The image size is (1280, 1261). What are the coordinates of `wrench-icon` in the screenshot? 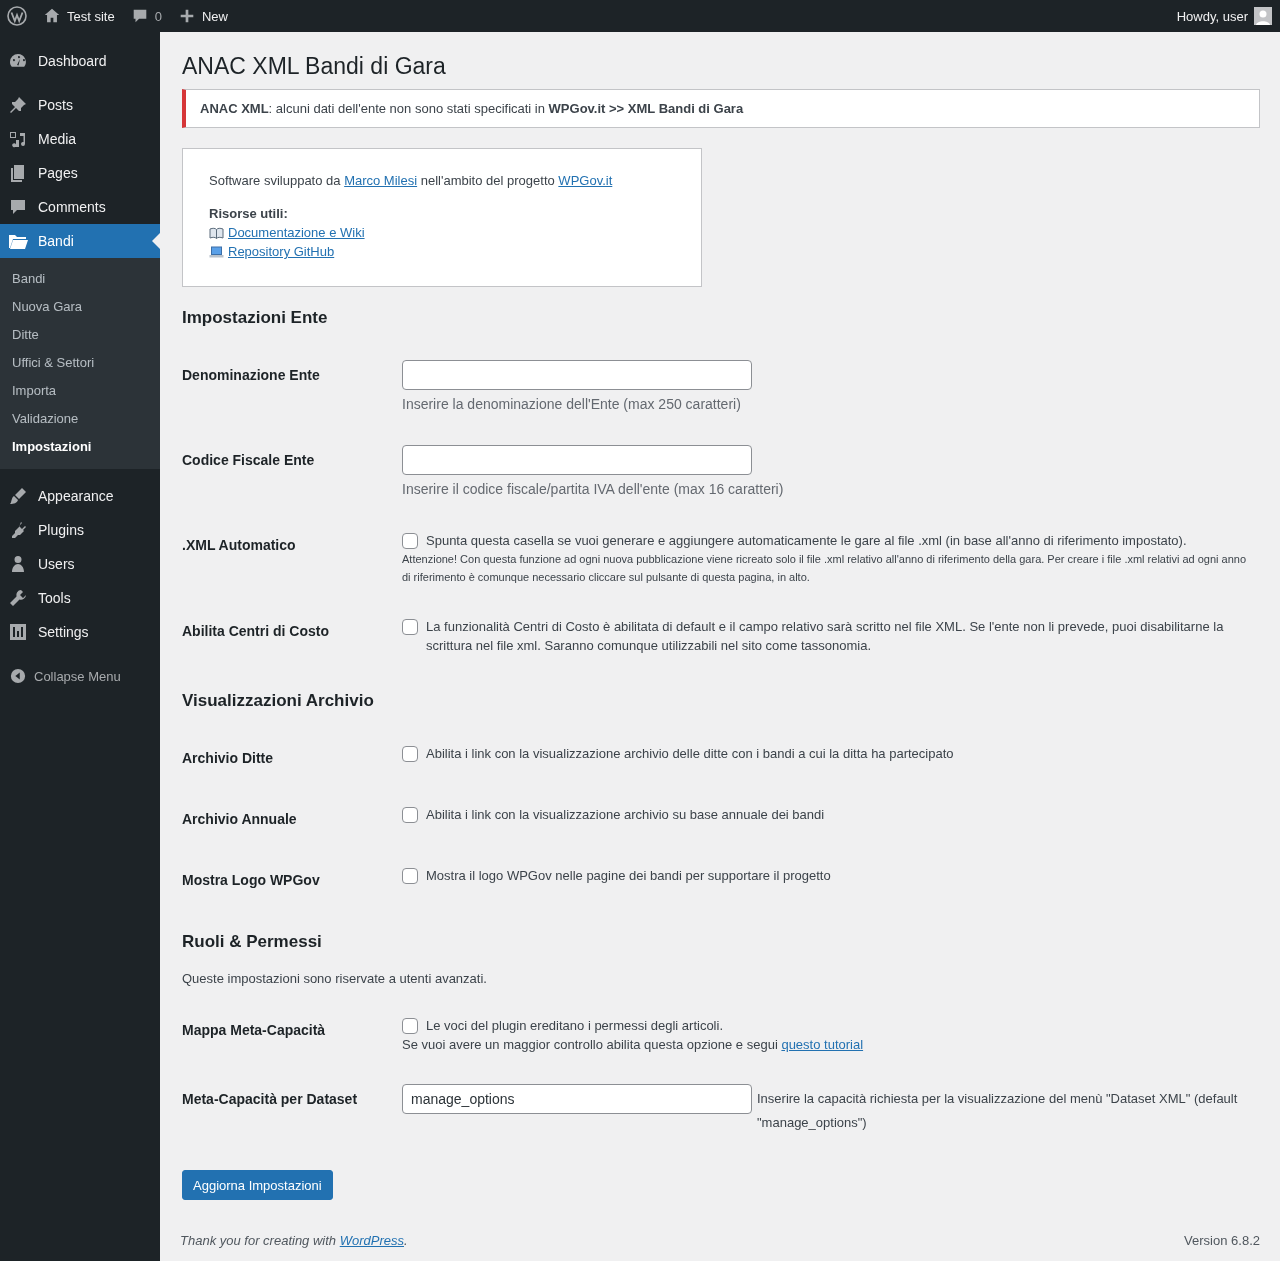 It's located at (18, 598).